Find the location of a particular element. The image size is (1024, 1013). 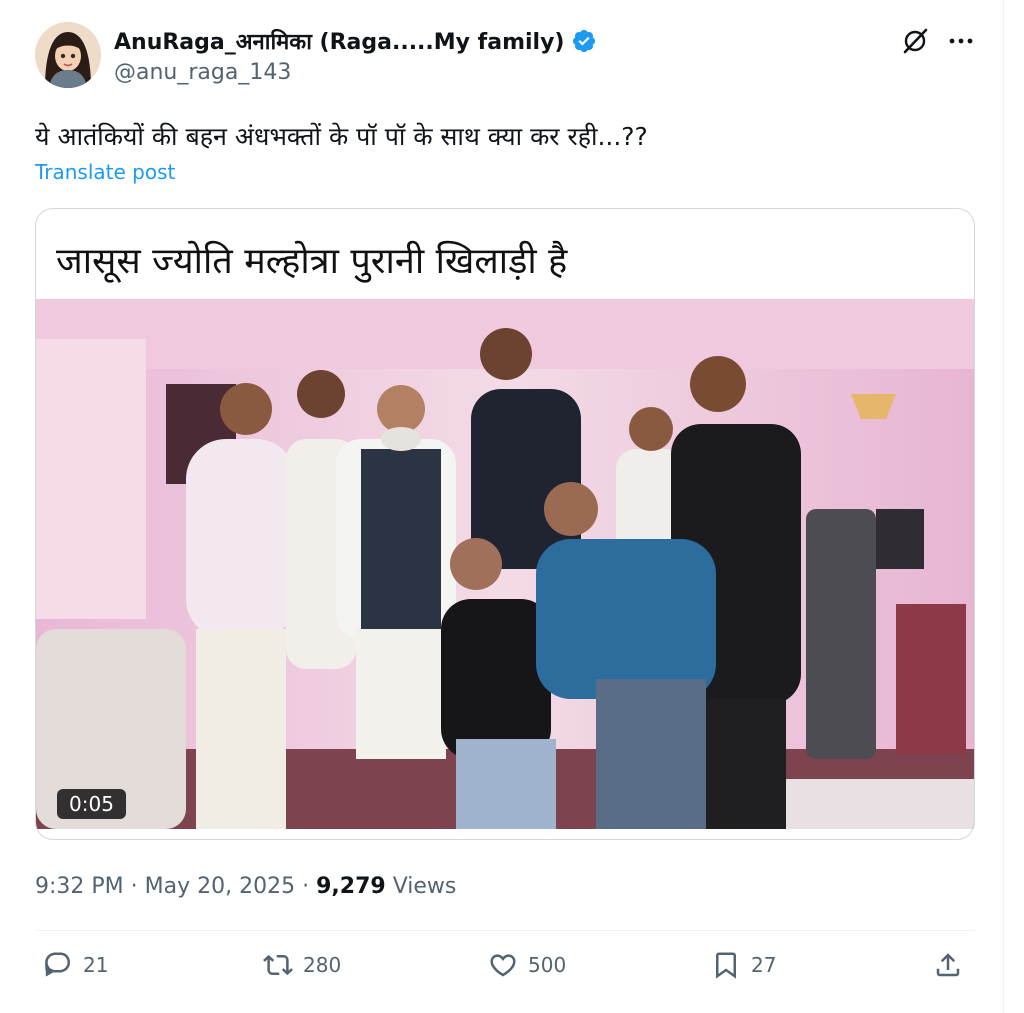

reply-icon is located at coordinates (58, 964).